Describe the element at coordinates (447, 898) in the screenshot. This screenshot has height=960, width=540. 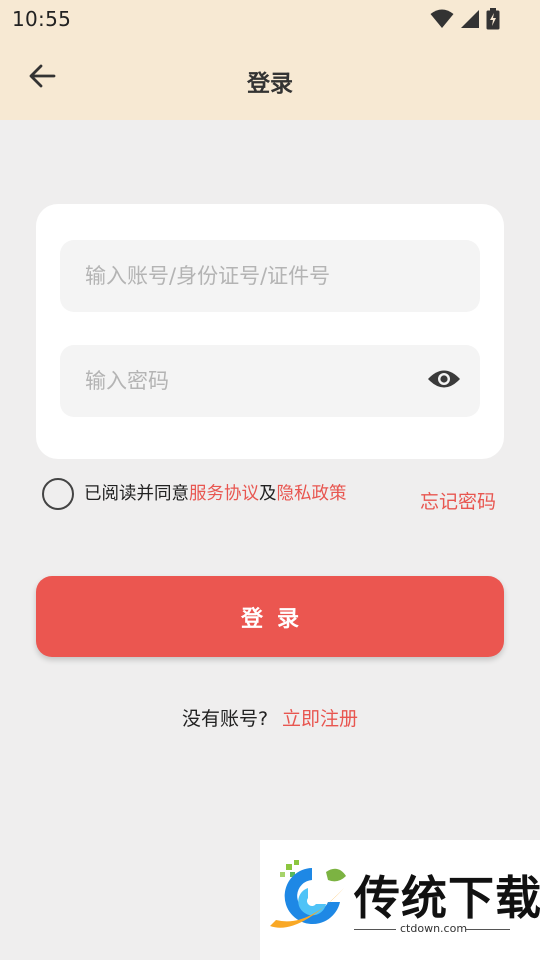
I see `watermark-title: 传统下载` at that location.